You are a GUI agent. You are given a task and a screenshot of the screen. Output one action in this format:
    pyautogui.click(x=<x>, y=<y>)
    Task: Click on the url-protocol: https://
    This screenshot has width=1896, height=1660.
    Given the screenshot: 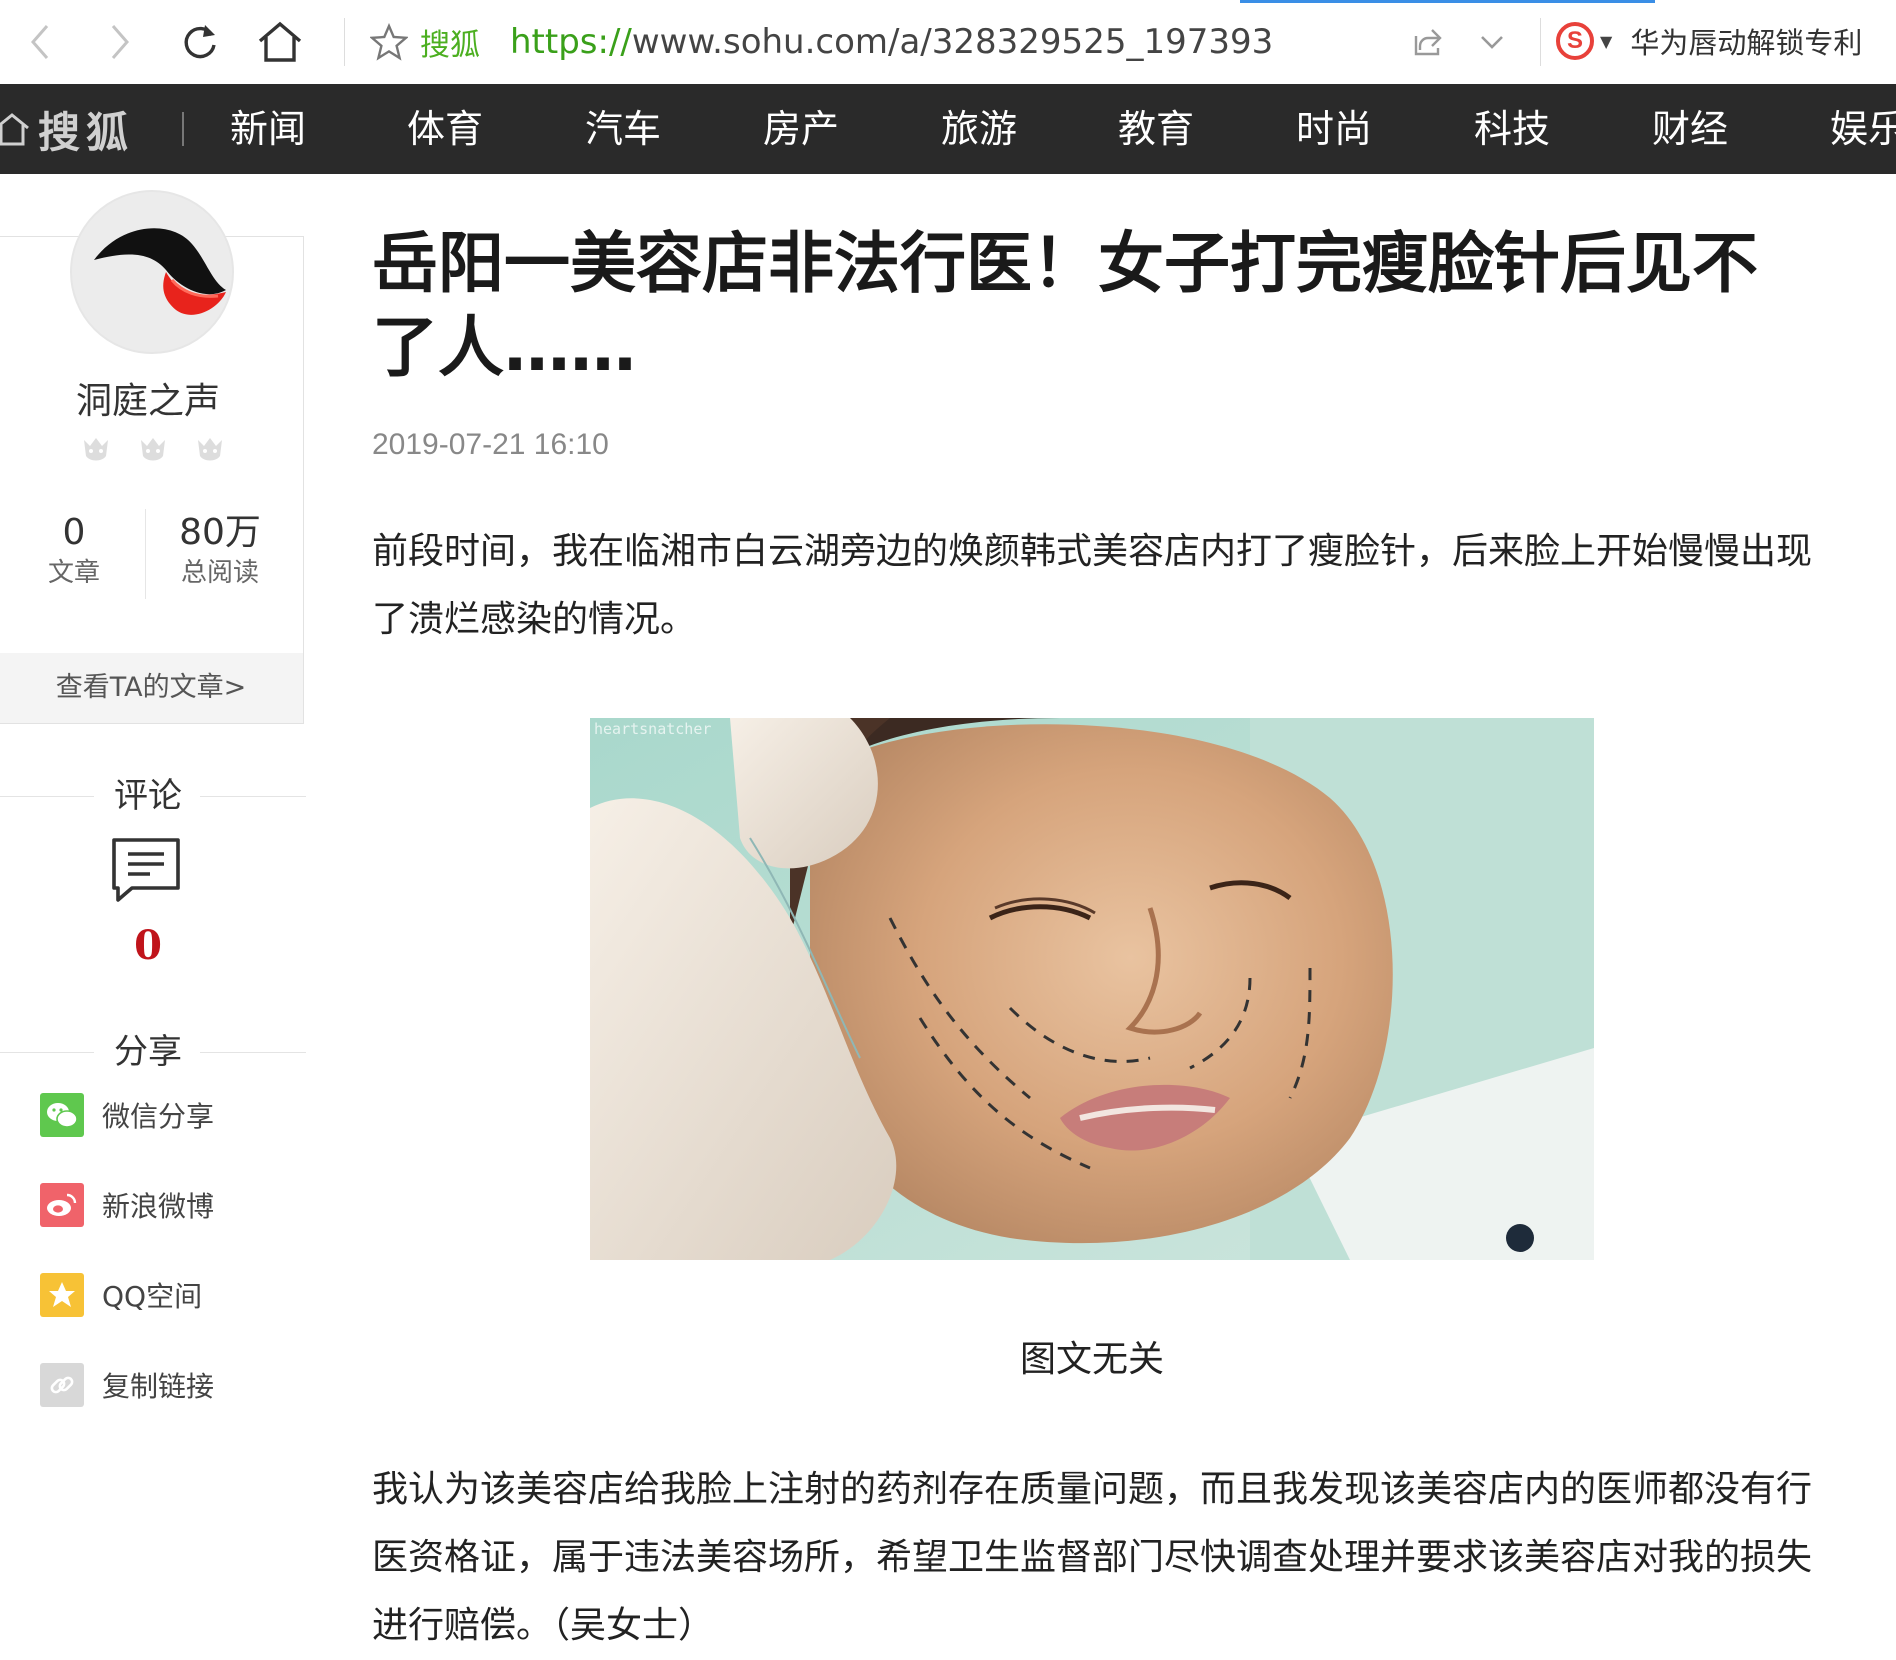 What is the action you would take?
    pyautogui.click(x=571, y=42)
    